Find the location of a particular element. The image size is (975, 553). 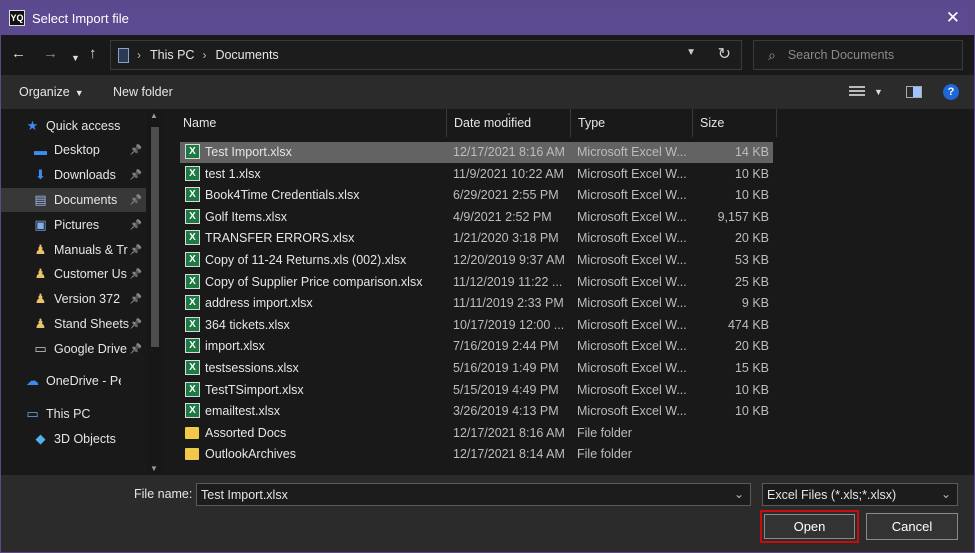

view-options-icon is located at coordinates (857, 92).